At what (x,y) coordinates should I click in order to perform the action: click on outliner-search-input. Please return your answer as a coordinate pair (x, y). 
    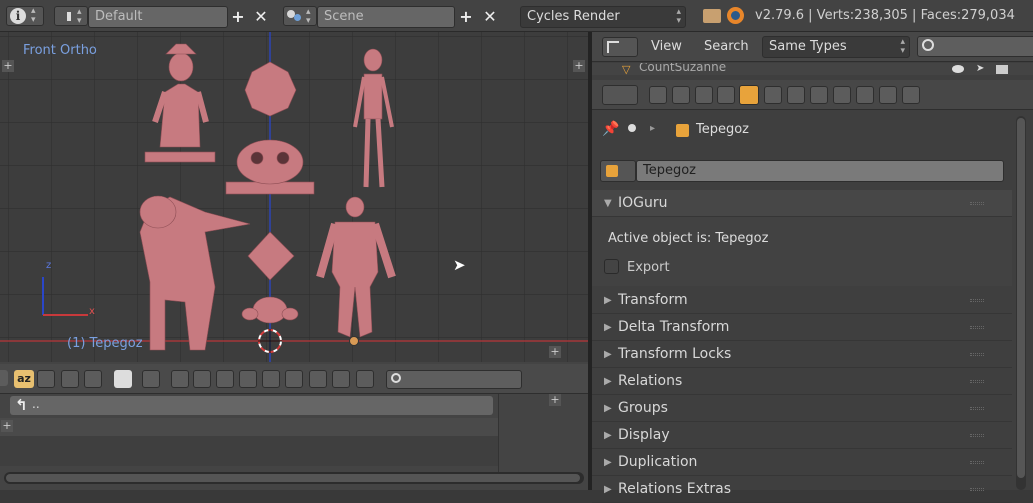
    Looking at the image, I should click on (975, 46).